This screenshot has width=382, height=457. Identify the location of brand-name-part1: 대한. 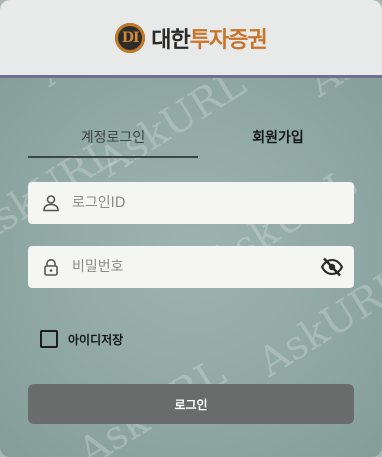
(170, 40).